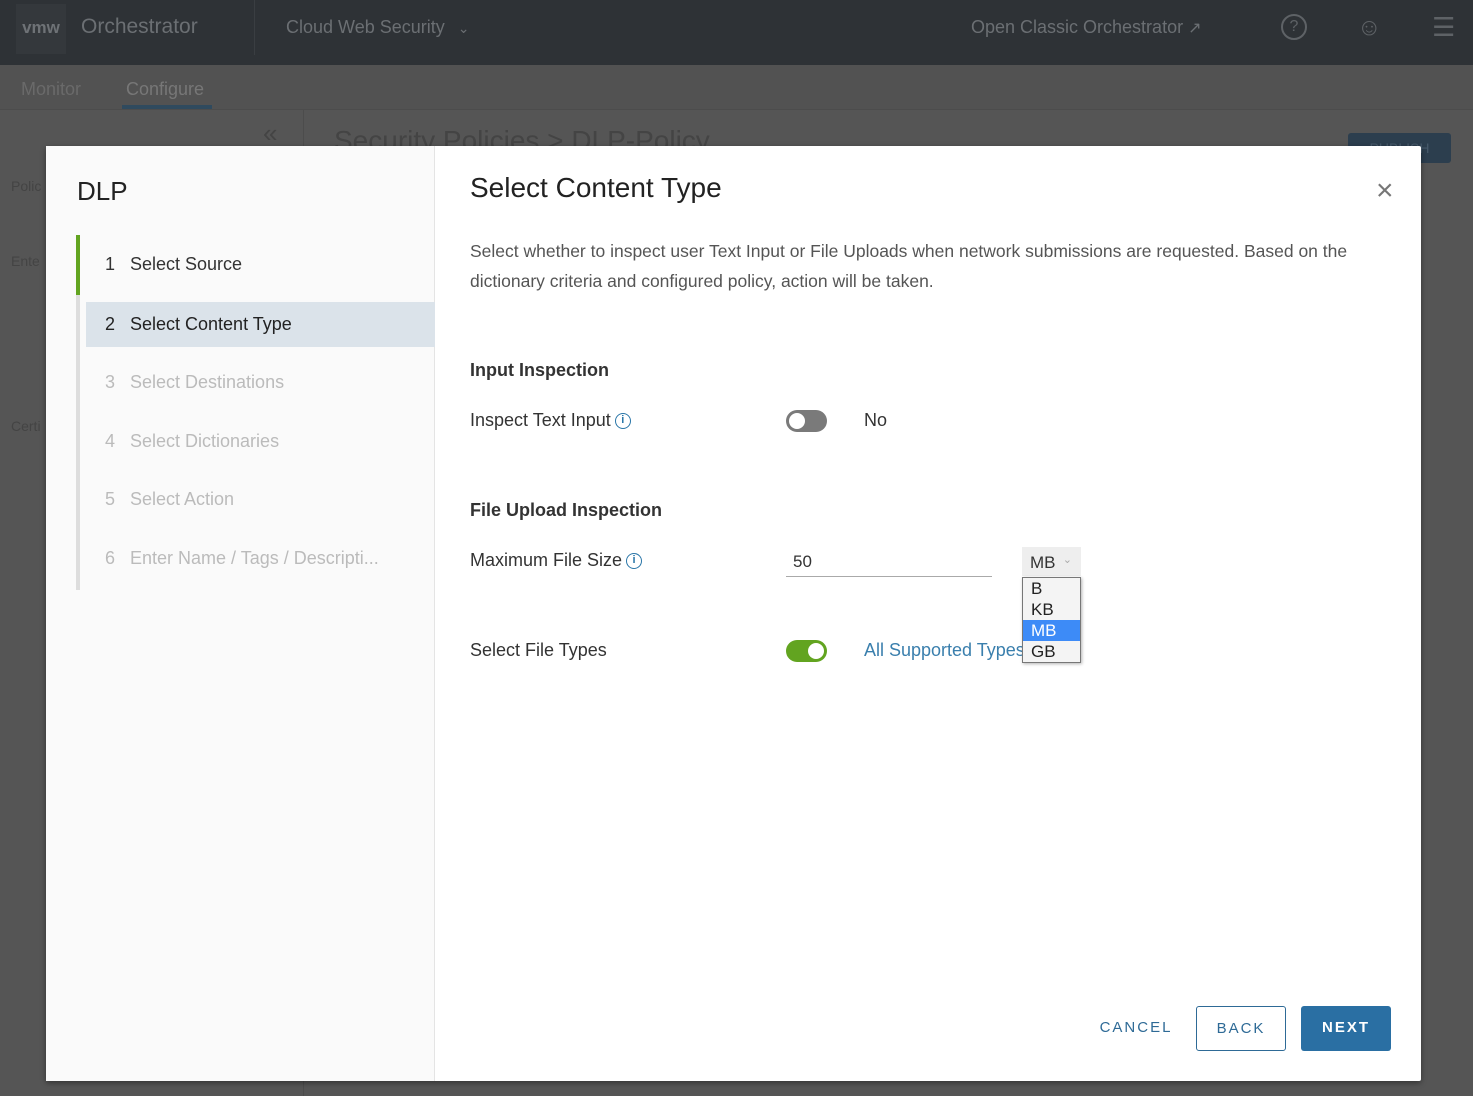 This screenshot has height=1096, width=1473. Describe the element at coordinates (78, 265) in the screenshot. I see `progress-fill` at that location.